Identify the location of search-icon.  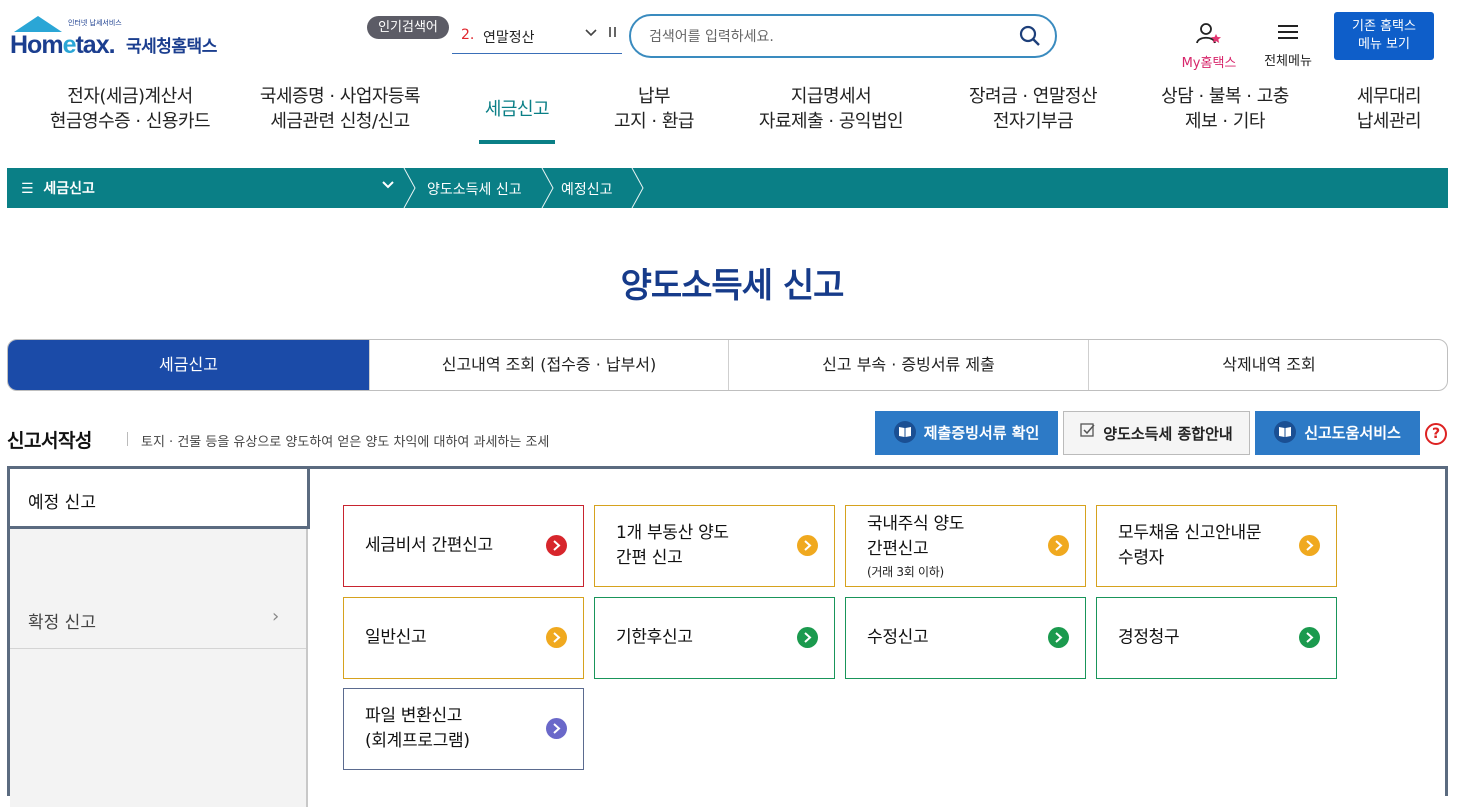
(1030, 38).